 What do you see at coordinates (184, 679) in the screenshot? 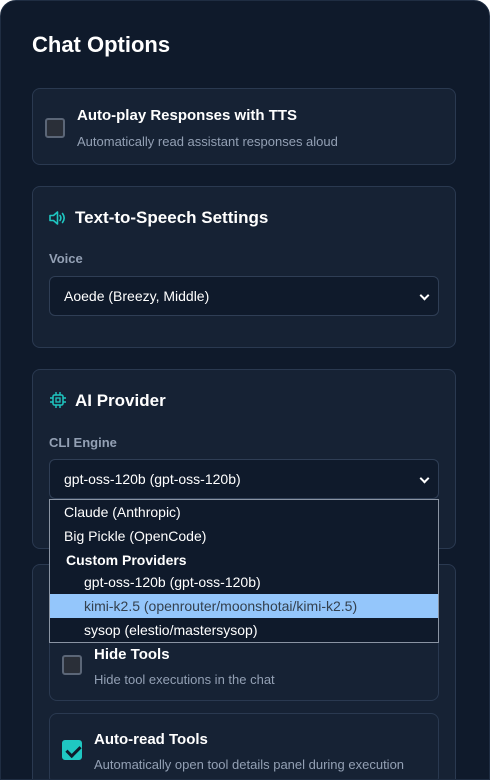
I see `hide-tools-description: Hide tool executions in the chat` at bounding box center [184, 679].